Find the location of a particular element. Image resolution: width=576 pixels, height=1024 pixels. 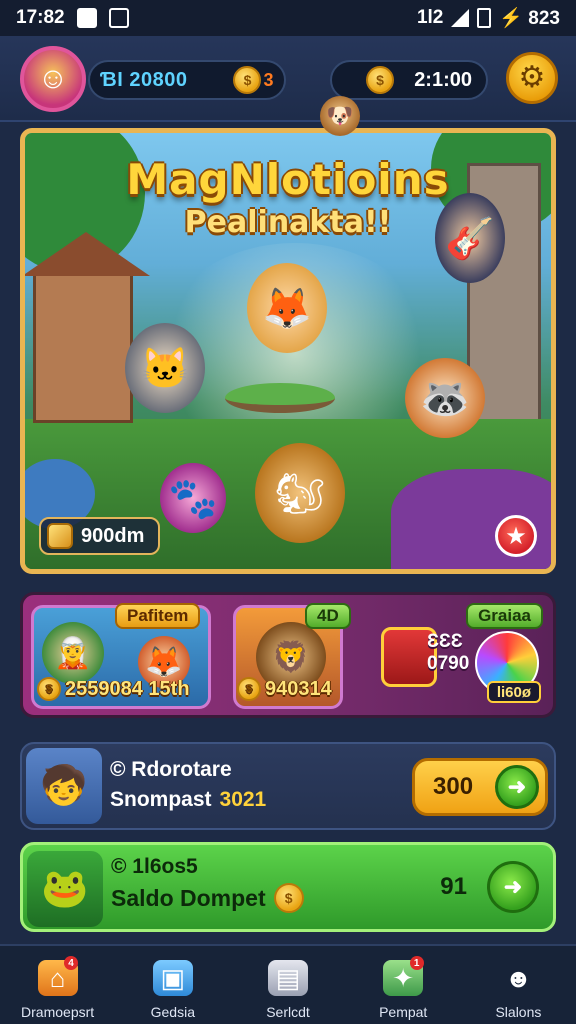

settings-gear-button: ⚙ is located at coordinates (532, 78).